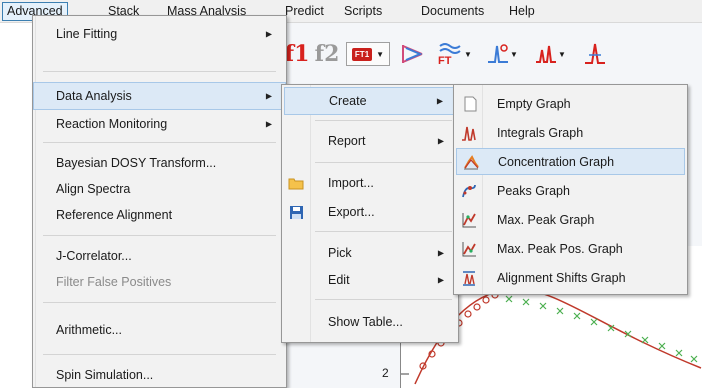 The image size is (702, 388). Describe the element at coordinates (522, 11) in the screenshot. I see `menu-help: Help` at that location.